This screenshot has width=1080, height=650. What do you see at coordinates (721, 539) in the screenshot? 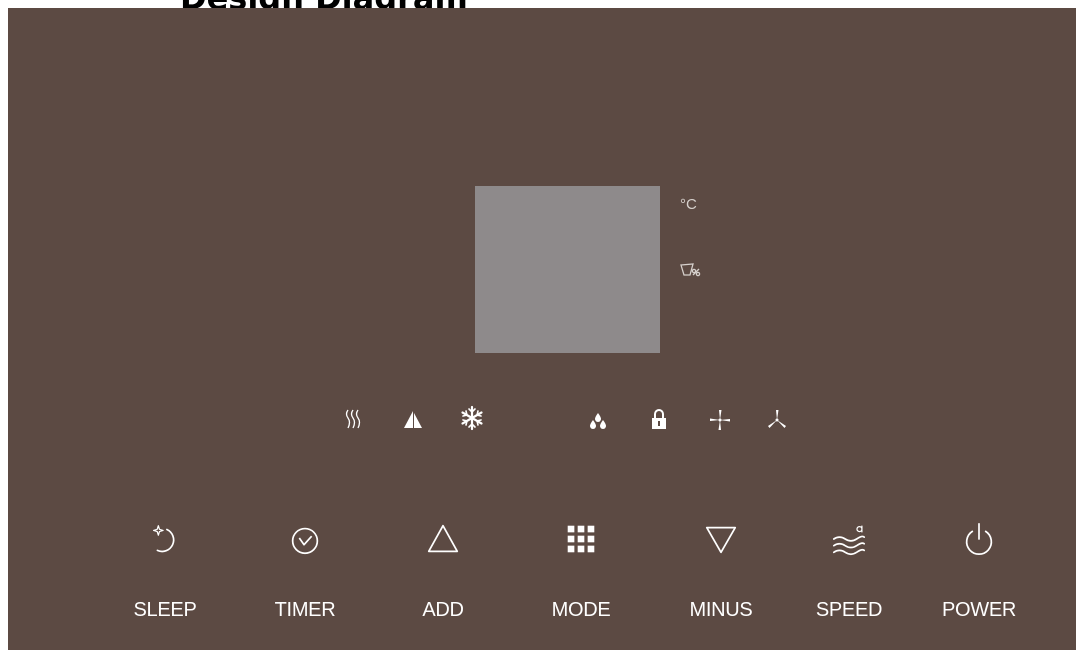
I see `down-triangle-icon` at bounding box center [721, 539].